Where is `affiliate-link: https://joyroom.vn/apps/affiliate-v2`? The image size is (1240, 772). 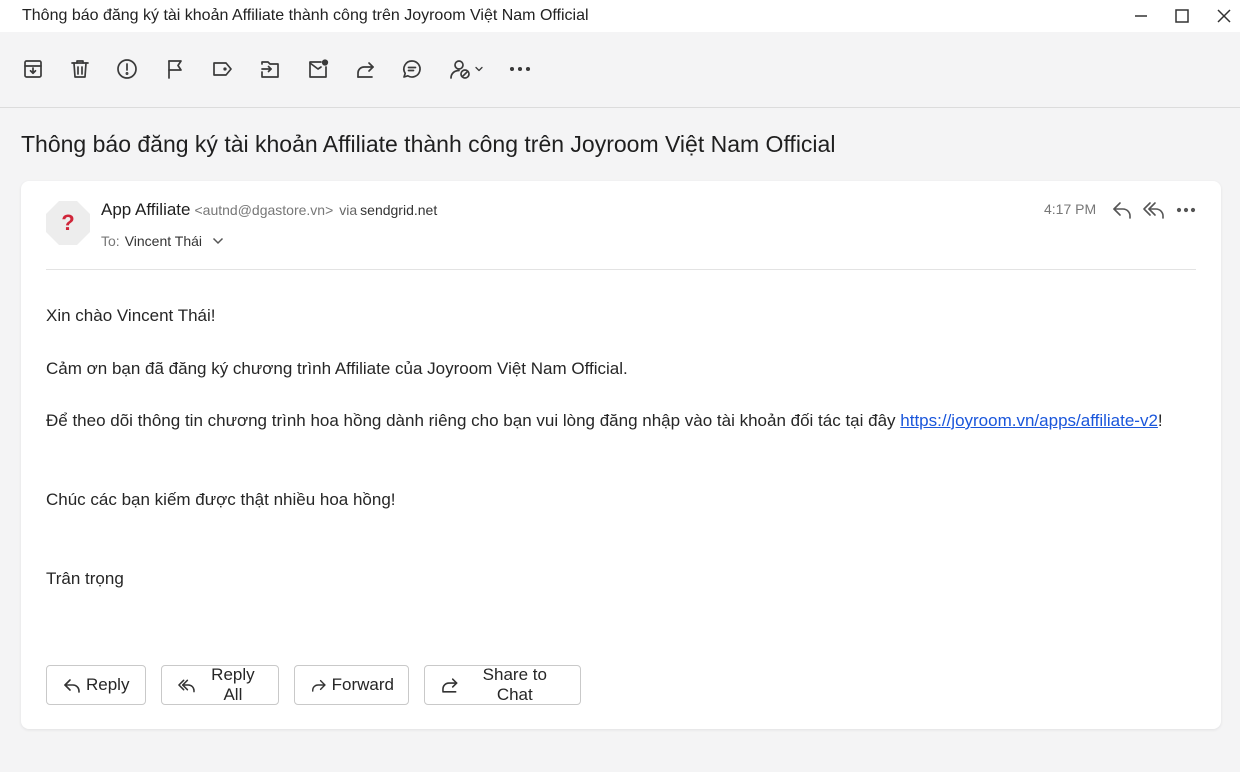 affiliate-link: https://joyroom.vn/apps/affiliate-v2 is located at coordinates (1029, 420).